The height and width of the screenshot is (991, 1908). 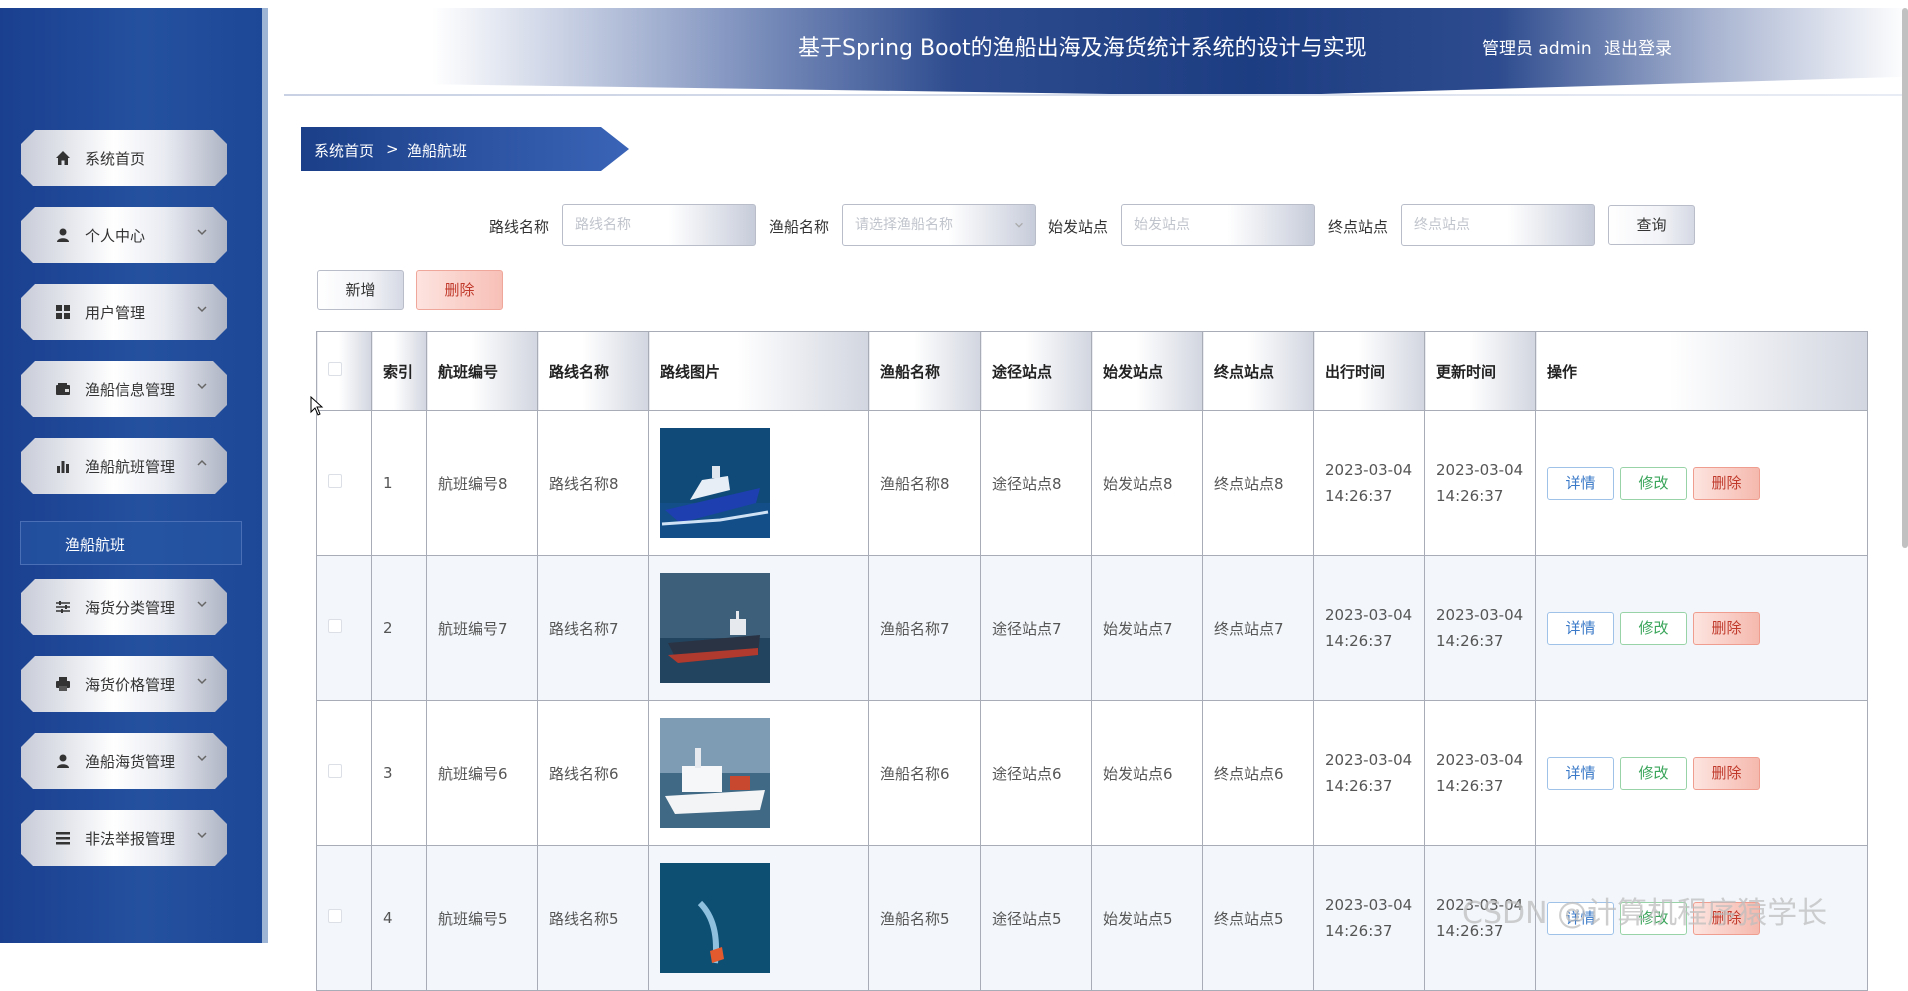 I want to click on cell-start: 始发站点8, so click(x=1147, y=483).